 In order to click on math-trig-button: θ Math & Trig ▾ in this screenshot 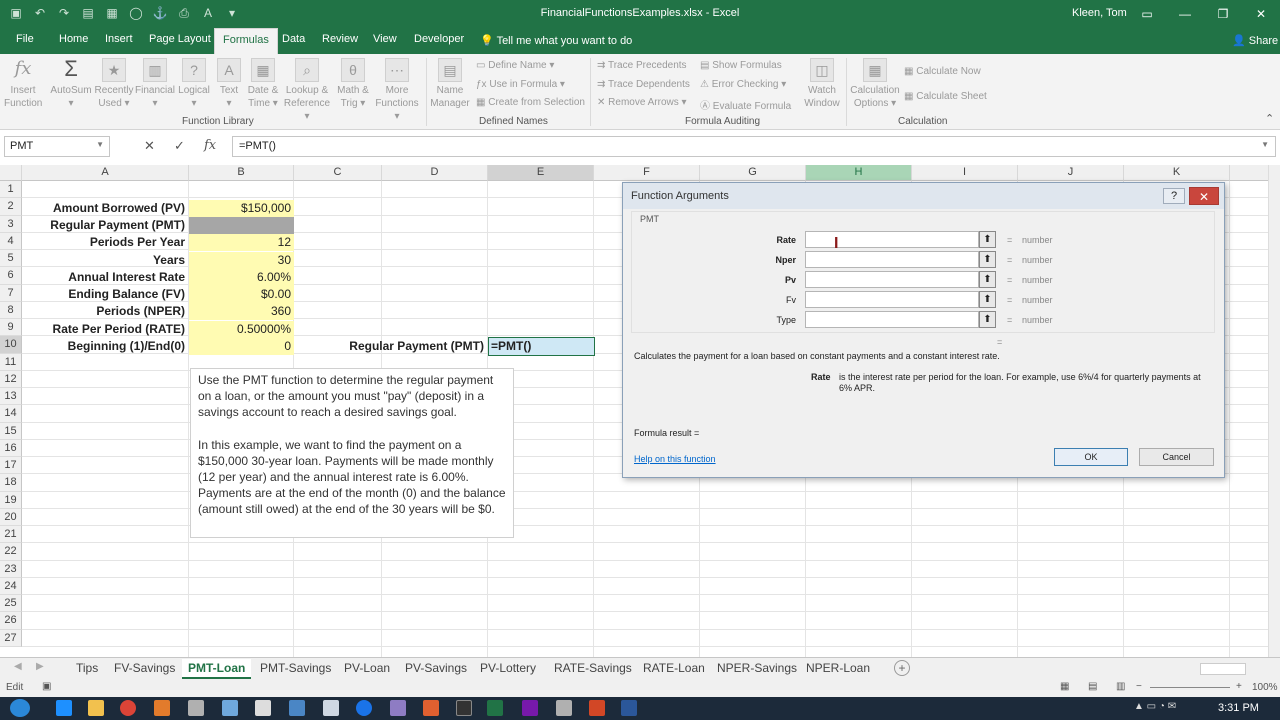, I will do `click(353, 84)`.